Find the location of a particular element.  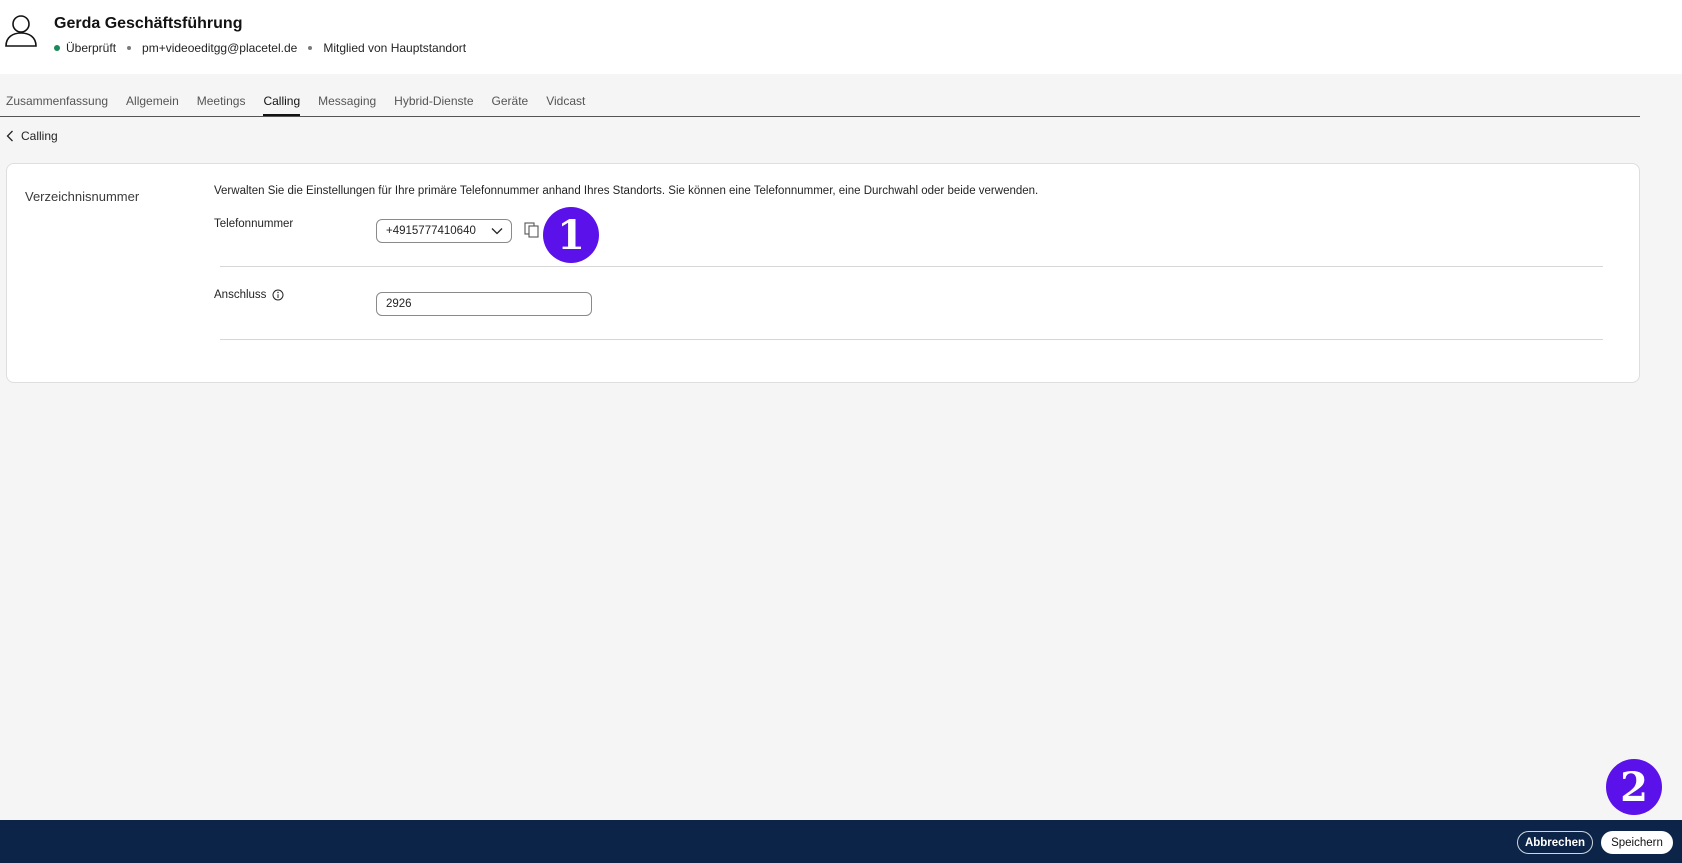

section-title: Verzeichnisnummer is located at coordinates (82, 196).